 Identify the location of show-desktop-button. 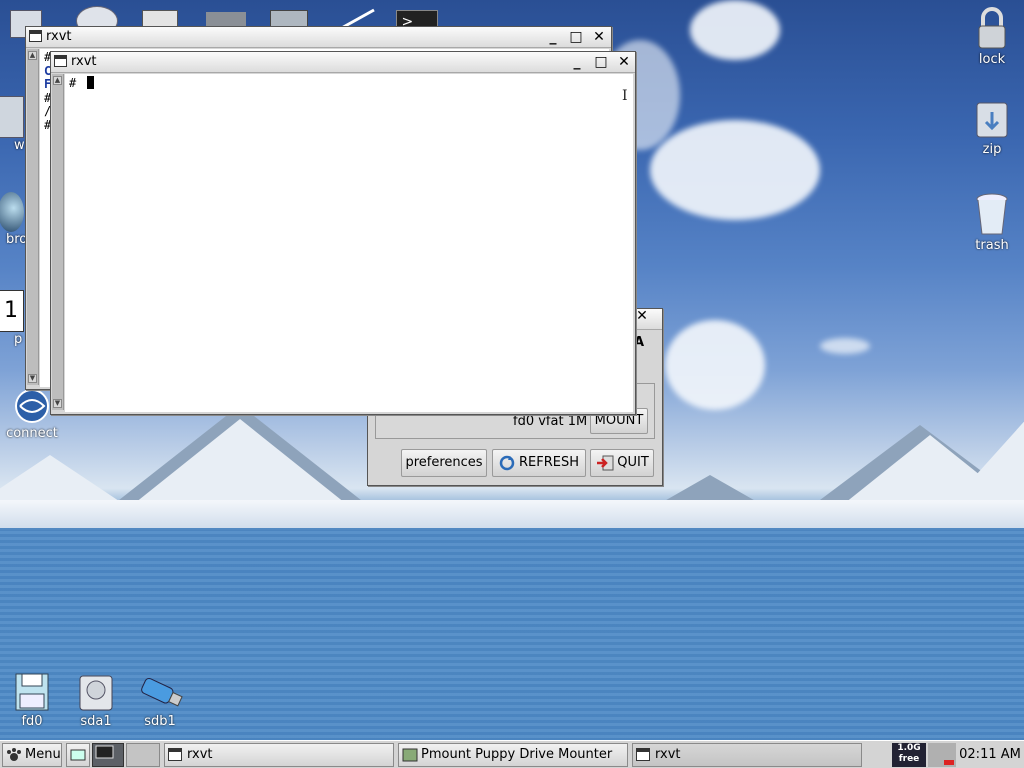
(78, 755).